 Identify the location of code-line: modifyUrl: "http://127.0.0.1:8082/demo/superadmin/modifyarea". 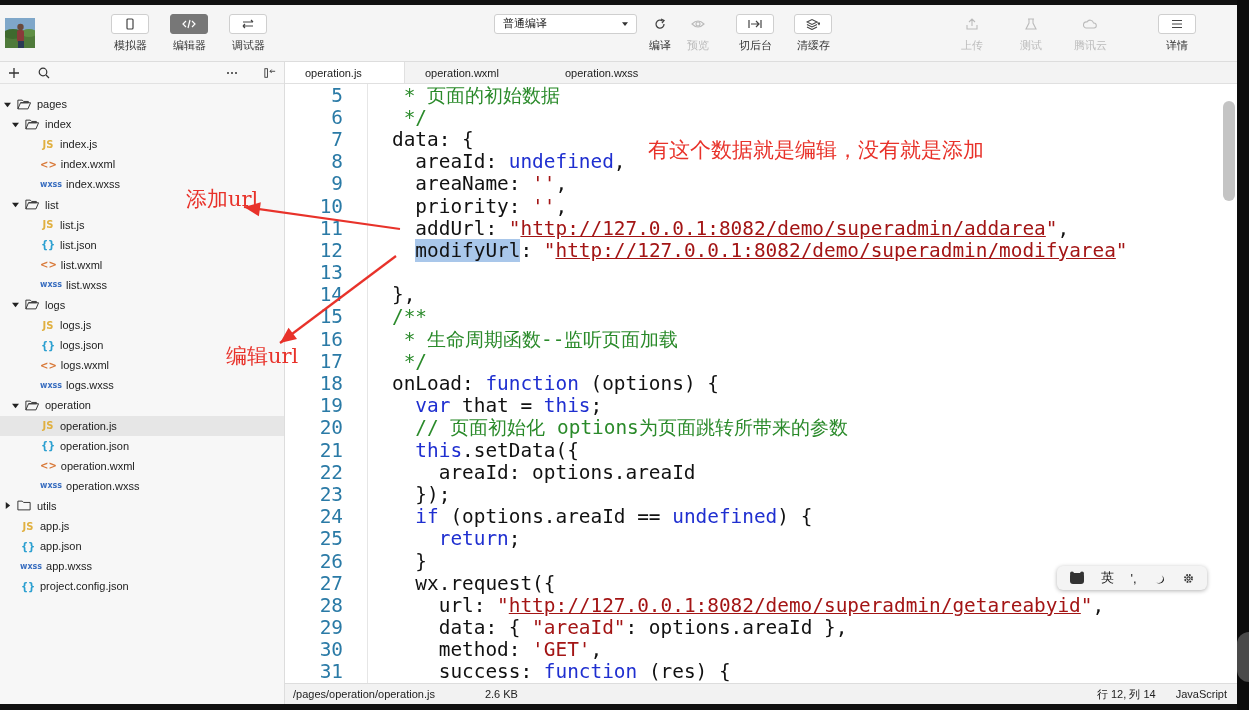
(771, 250).